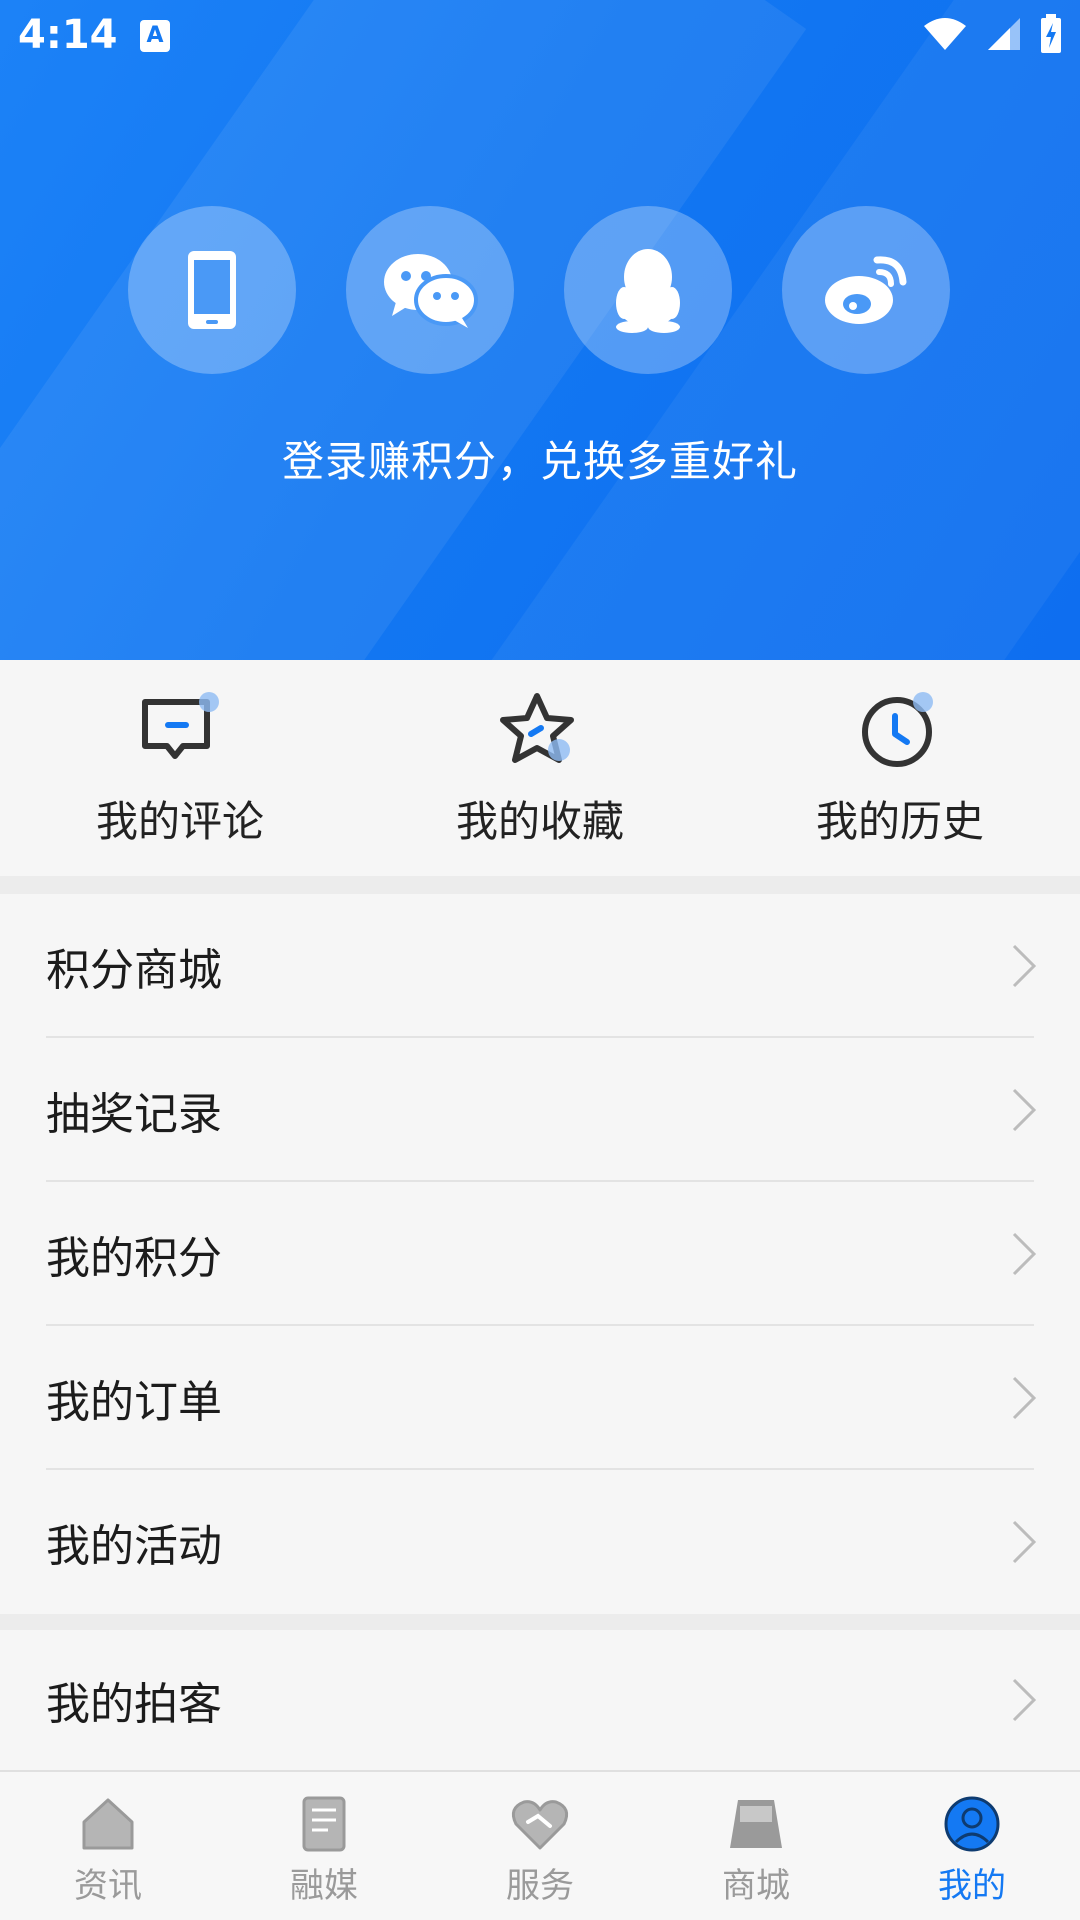 The image size is (1080, 1920). Describe the element at coordinates (1004, 34) in the screenshot. I see `signal-icon` at that location.